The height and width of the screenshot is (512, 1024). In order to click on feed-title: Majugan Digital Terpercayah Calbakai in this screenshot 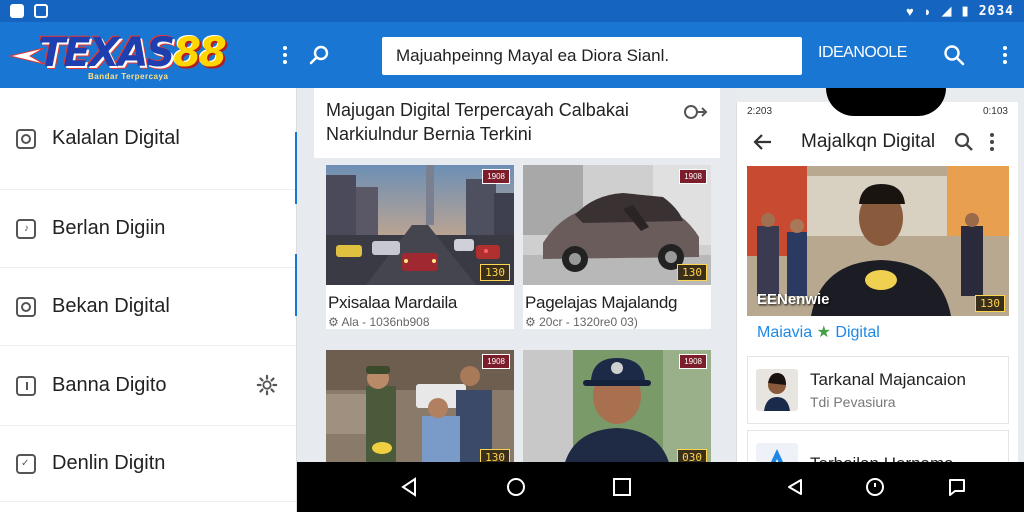, I will do `click(477, 110)`.